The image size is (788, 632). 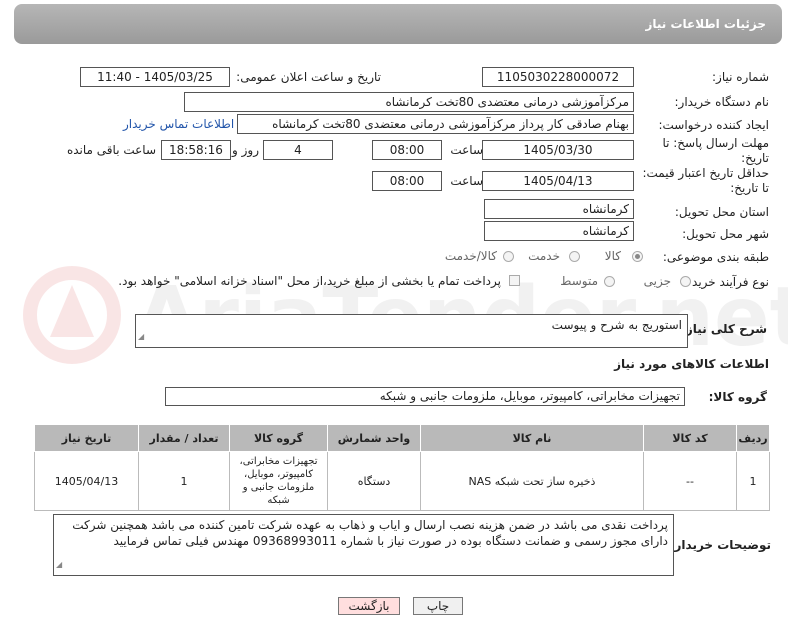 I want to click on process-radio-minor, so click(x=685, y=281).